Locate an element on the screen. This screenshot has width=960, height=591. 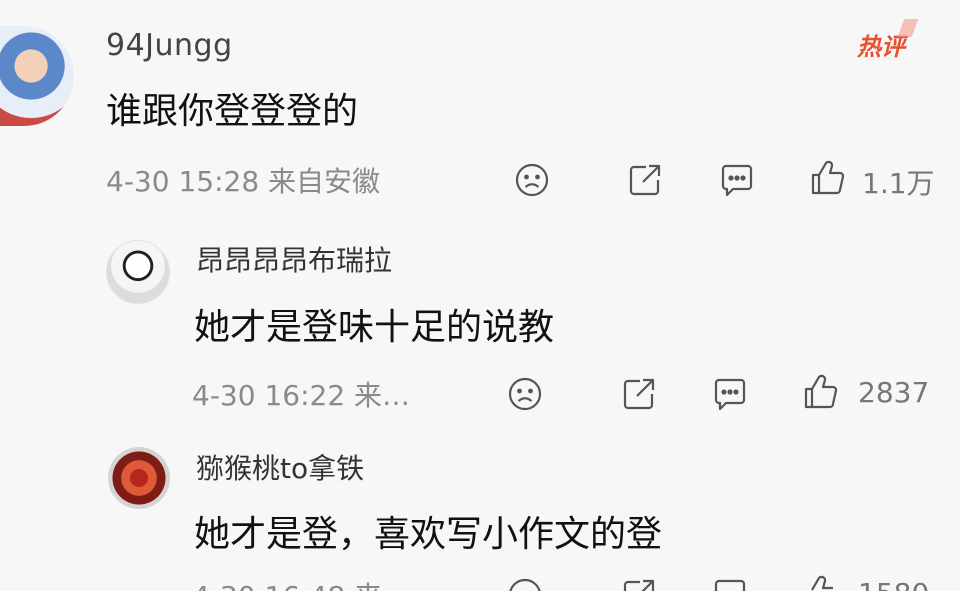
username: 94Jungg is located at coordinates (169, 45).